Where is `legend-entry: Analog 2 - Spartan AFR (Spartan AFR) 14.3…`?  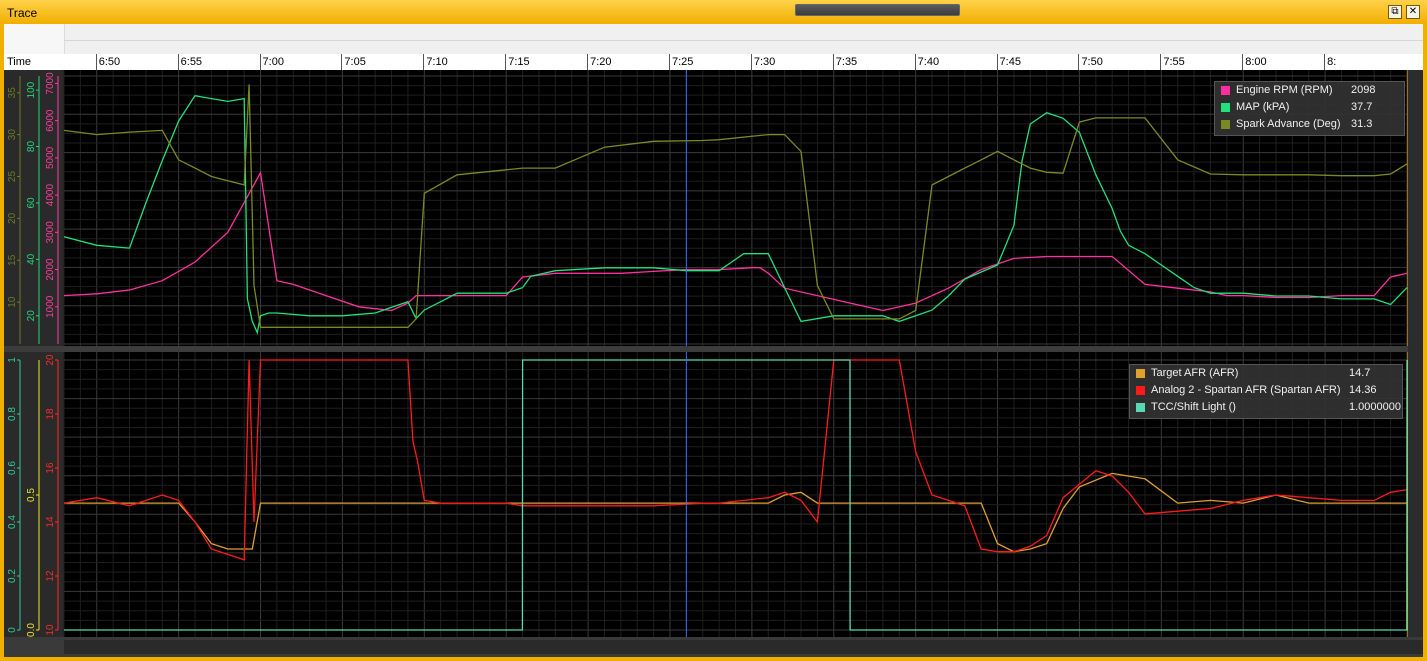 legend-entry: Analog 2 - Spartan AFR (Spartan AFR) 14.3… is located at coordinates (1266, 390).